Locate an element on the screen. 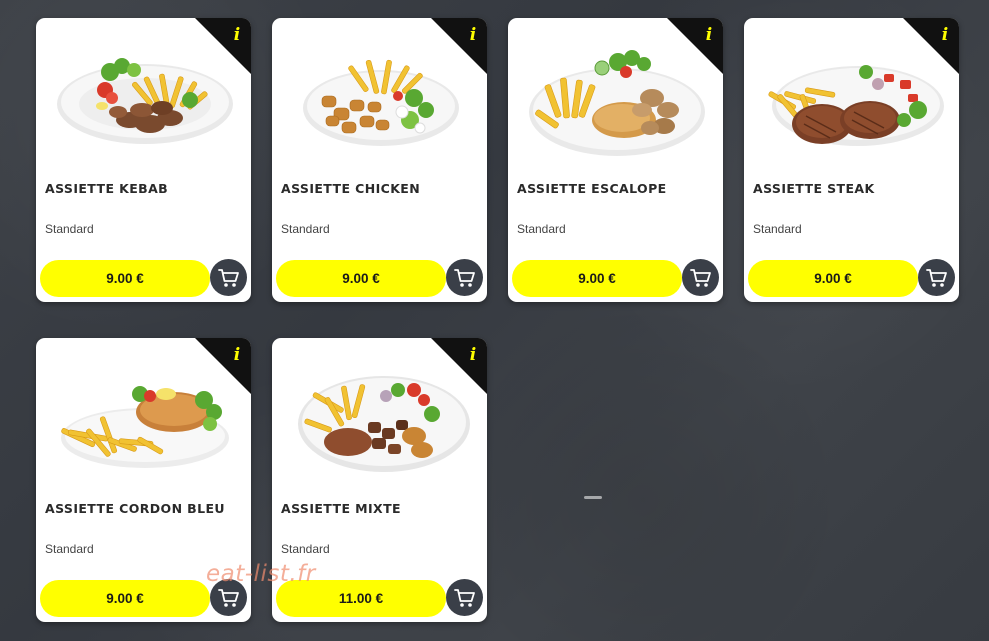 This screenshot has width=989, height=641. dish-name: ASSIETTE KEBAB is located at coordinates (107, 188).